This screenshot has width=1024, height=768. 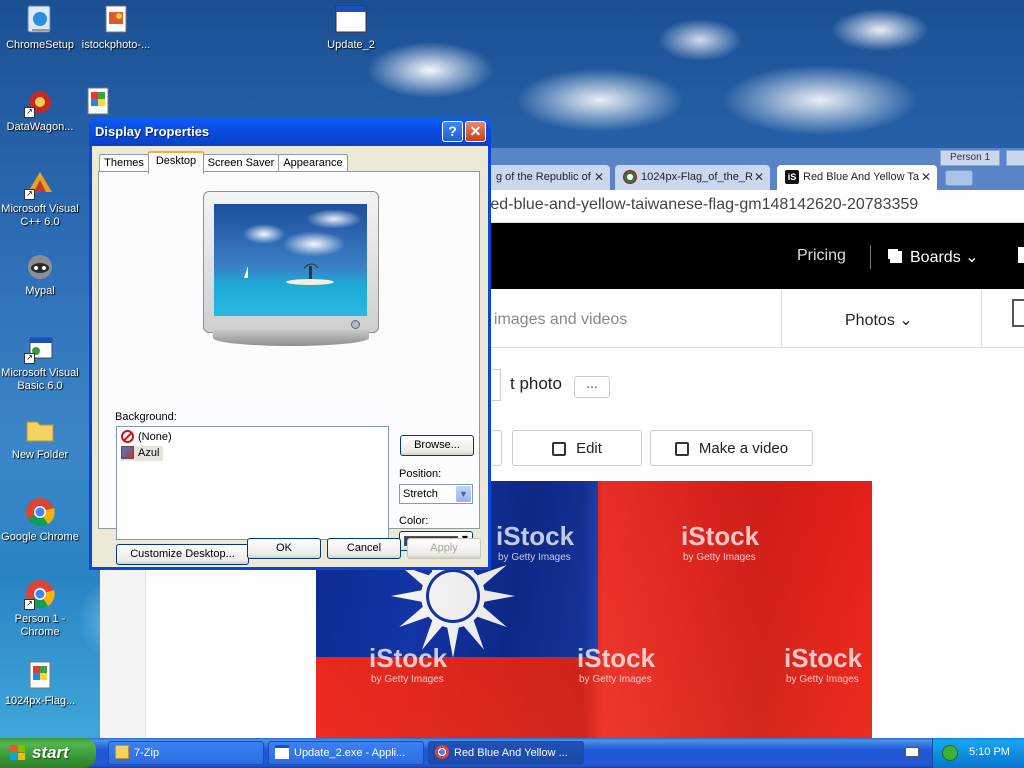 I want to click on desktop-icon-chromesetup: ChromeSetup, so click(x=40, y=28).